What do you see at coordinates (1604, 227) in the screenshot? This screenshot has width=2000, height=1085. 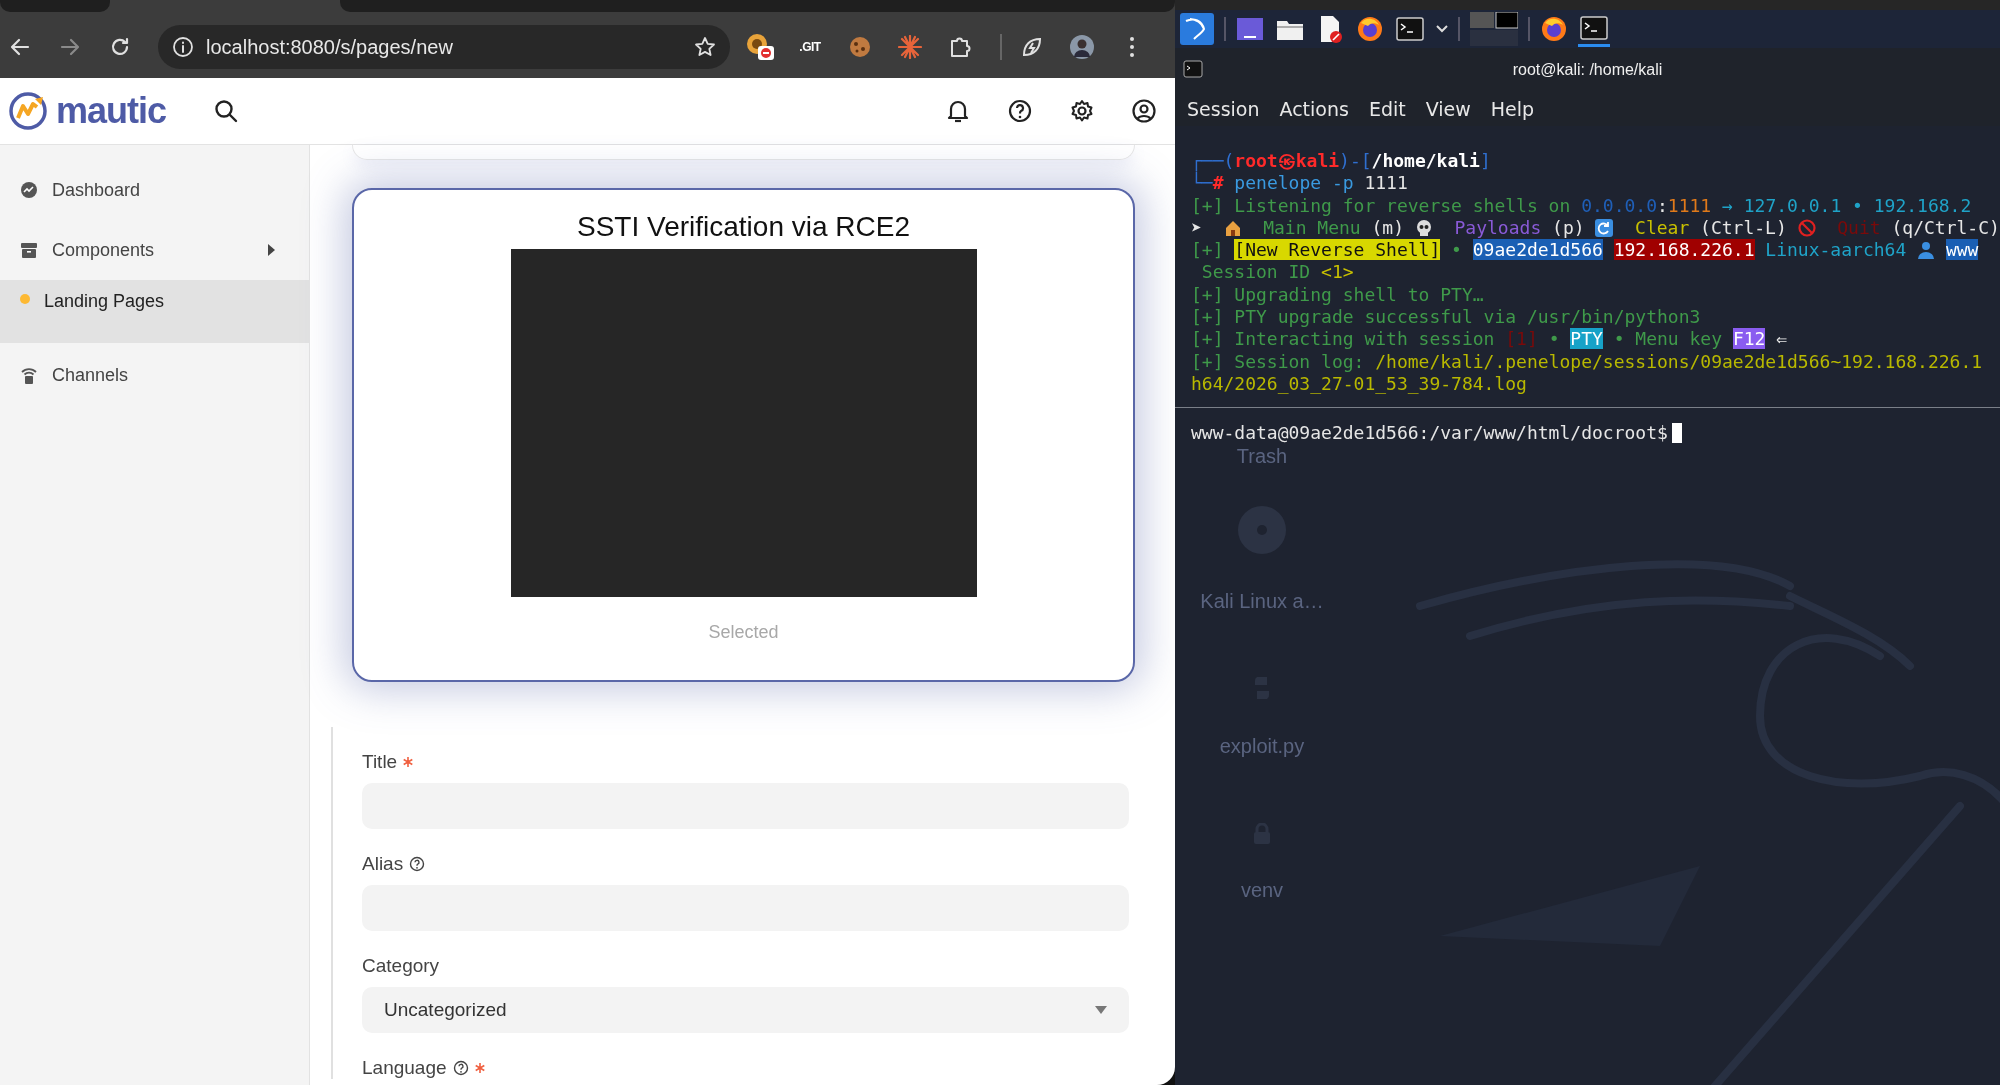 I see `refresh-icon` at bounding box center [1604, 227].